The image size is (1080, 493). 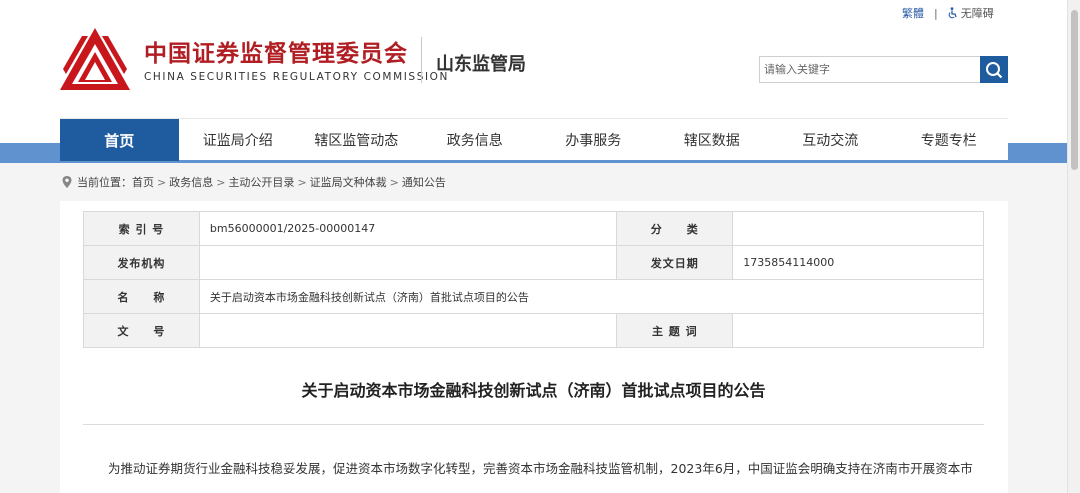 I want to click on nav-item-services: 办事服务, so click(x=593, y=140).